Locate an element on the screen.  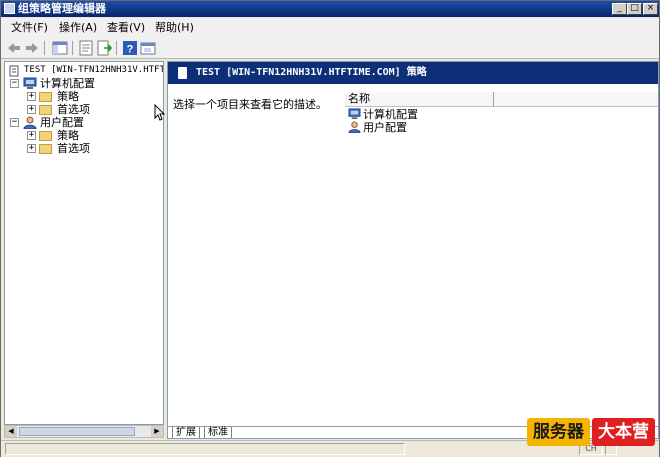
close-button: × is located at coordinates (650, 9).